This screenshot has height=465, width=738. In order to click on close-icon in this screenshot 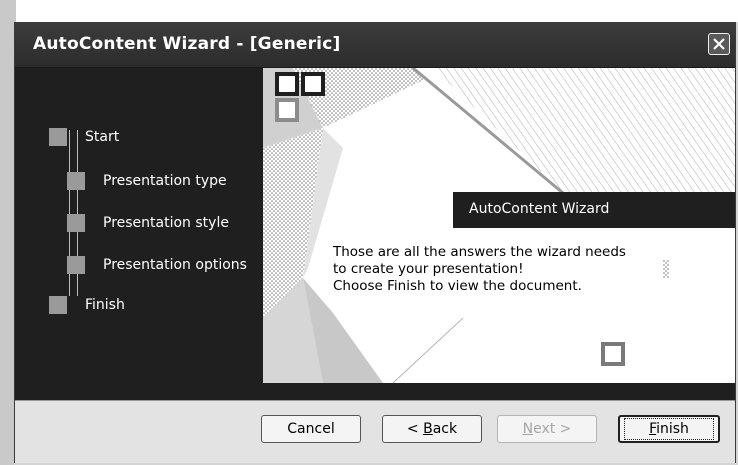, I will do `click(719, 44)`.